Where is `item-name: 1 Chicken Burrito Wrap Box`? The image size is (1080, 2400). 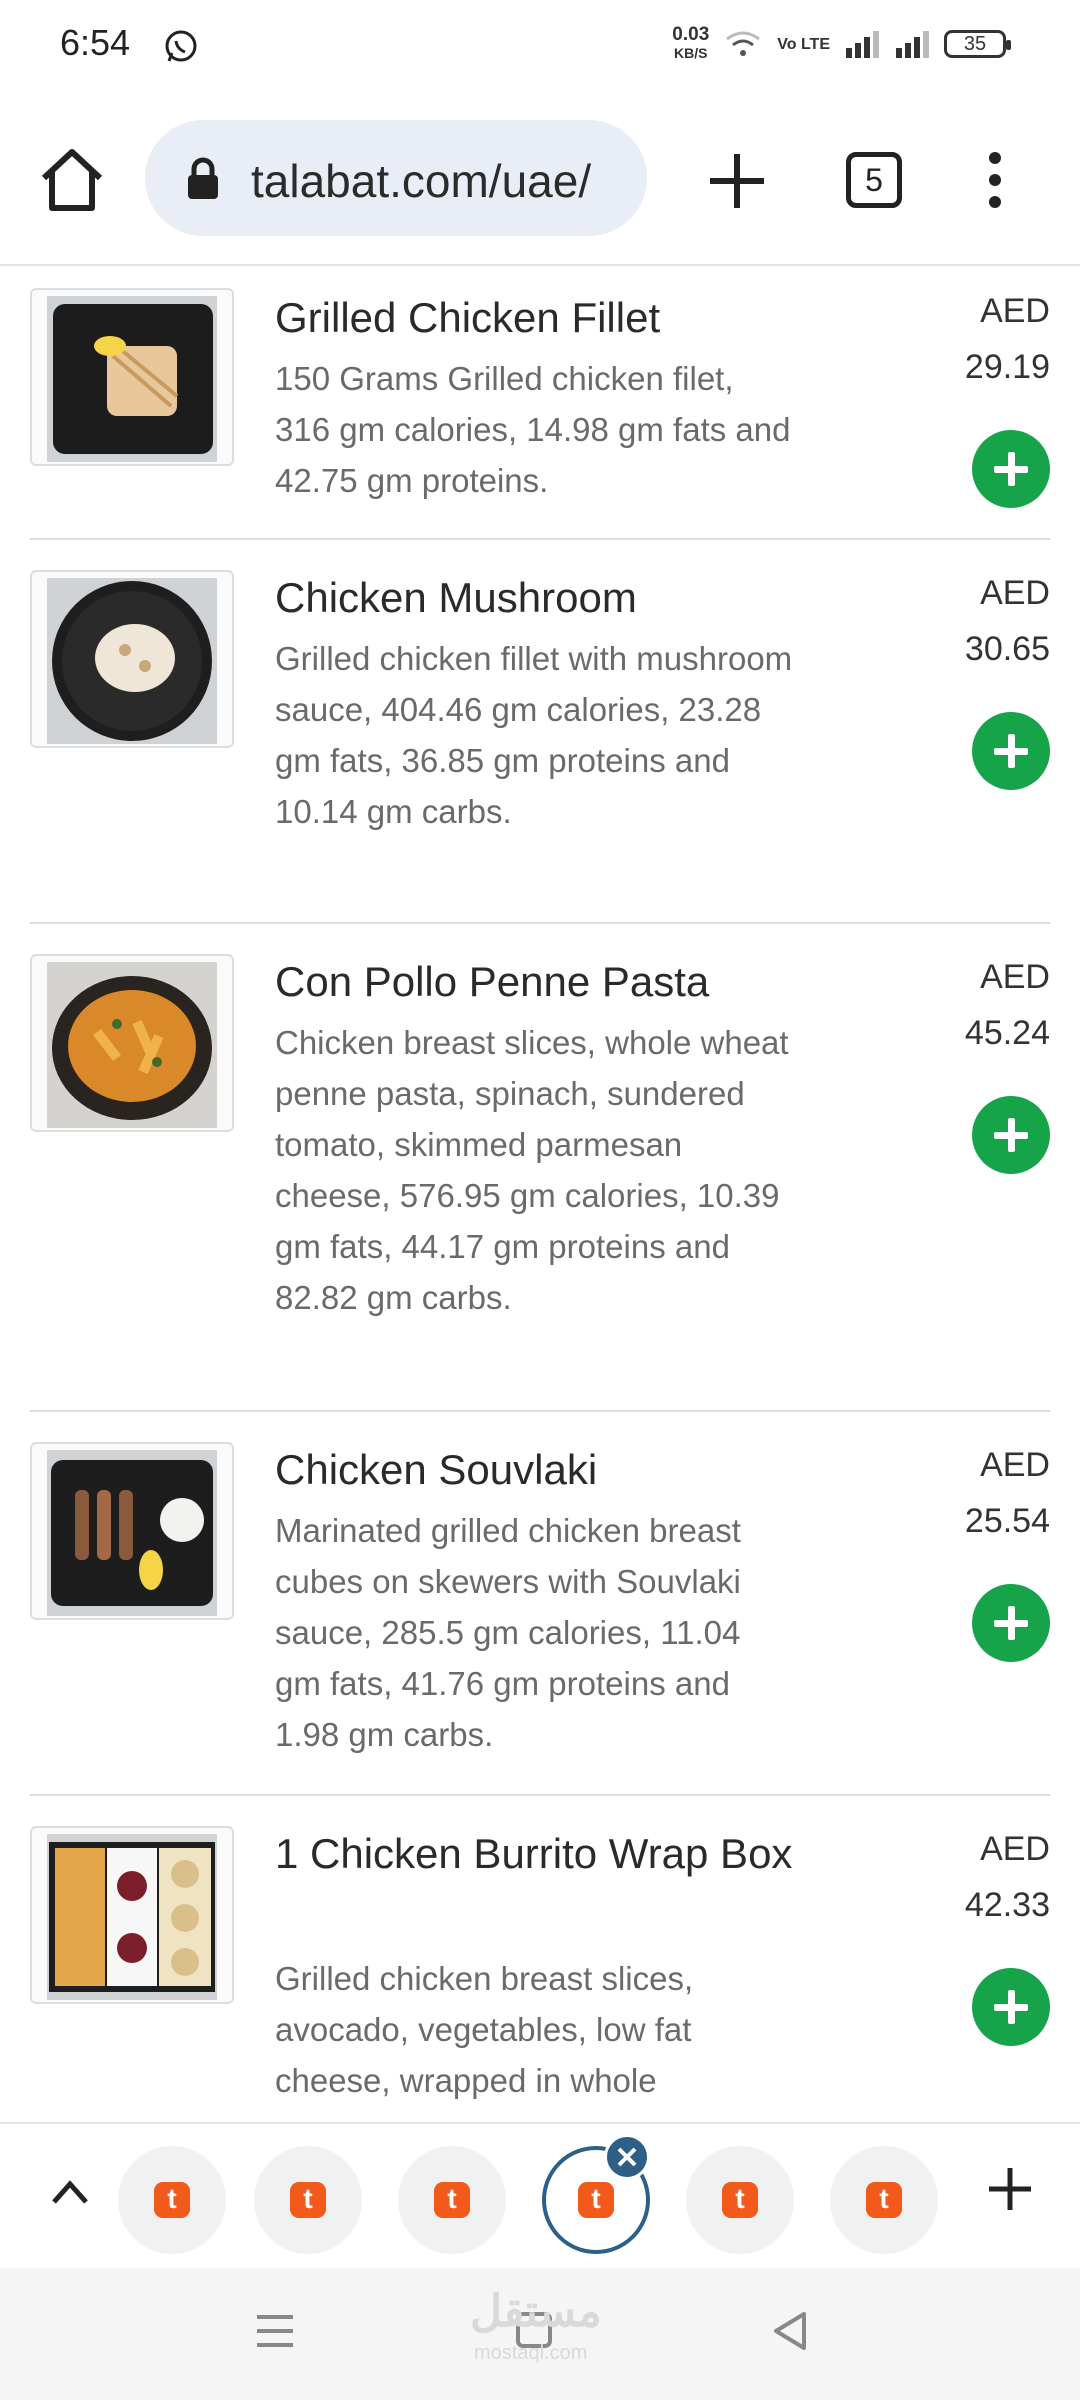 item-name: 1 Chicken Burrito Wrap Box is located at coordinates (534, 1853).